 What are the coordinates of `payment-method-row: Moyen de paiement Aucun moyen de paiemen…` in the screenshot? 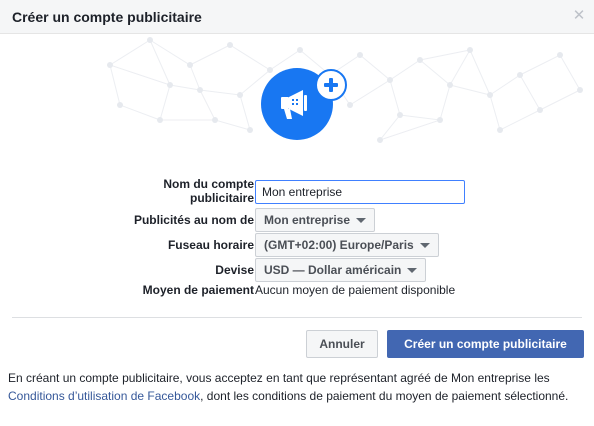 It's located at (297, 295).